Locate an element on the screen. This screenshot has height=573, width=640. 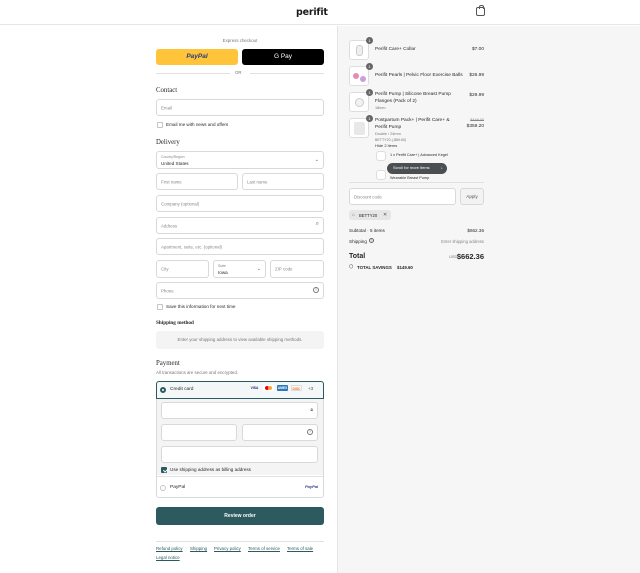
discover-icon: DISC is located at coordinates (296, 388).